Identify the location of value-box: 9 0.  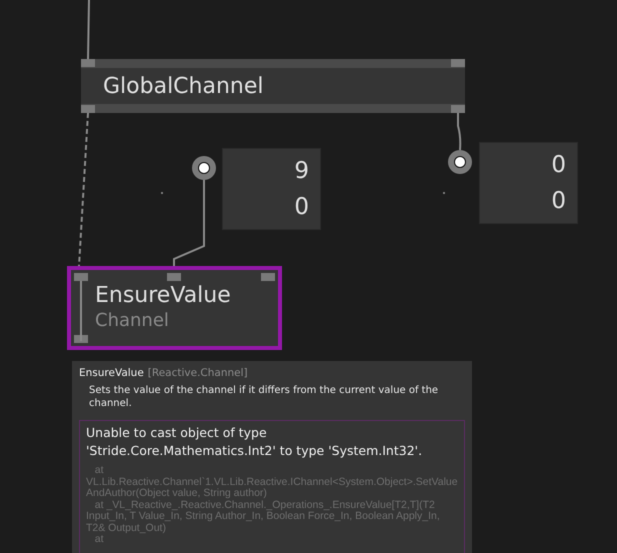
(271, 189).